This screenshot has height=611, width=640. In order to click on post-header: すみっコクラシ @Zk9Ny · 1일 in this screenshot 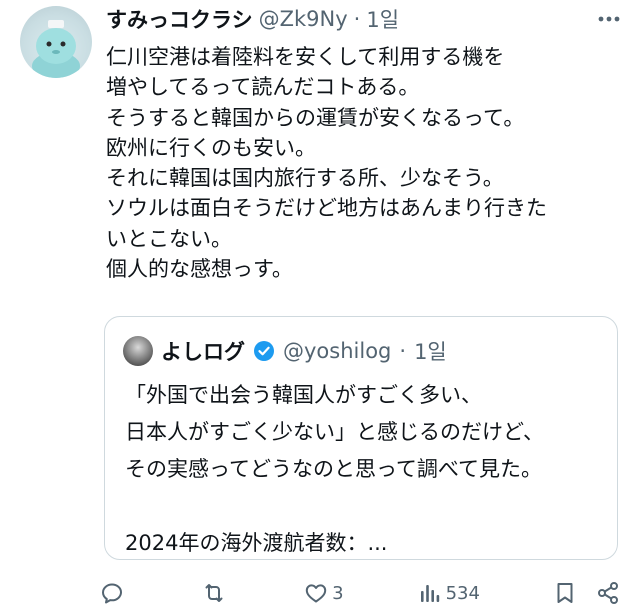, I will do `click(252, 19)`.